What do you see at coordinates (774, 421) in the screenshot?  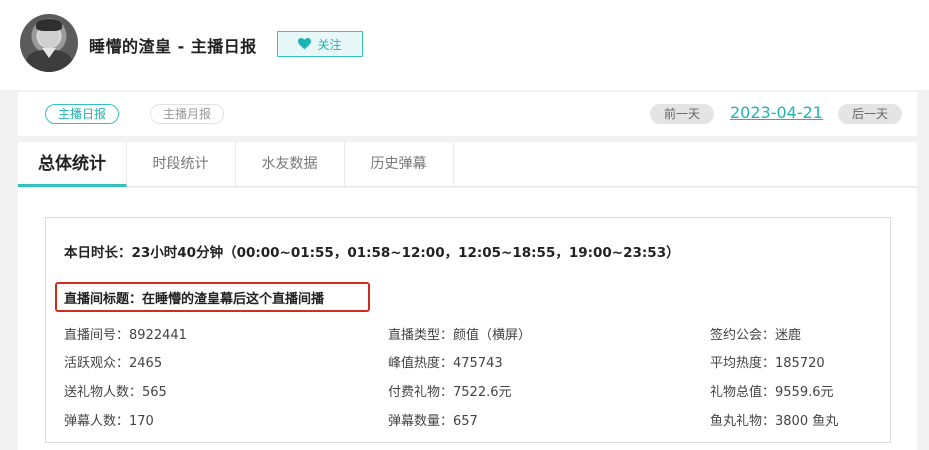 I see `stat-fishball-gifts: 鱼丸礼物：3800 鱼丸` at bounding box center [774, 421].